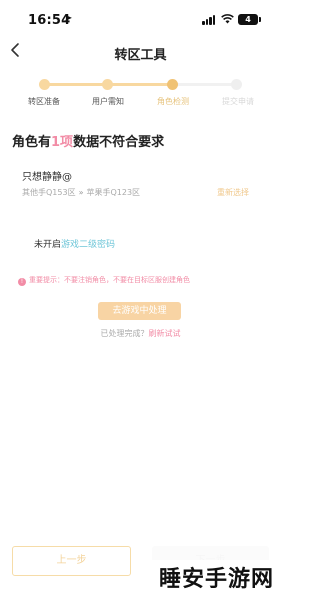 The width and height of the screenshot is (320, 600). I want to click on role-name: 只想静静@, so click(47, 177).